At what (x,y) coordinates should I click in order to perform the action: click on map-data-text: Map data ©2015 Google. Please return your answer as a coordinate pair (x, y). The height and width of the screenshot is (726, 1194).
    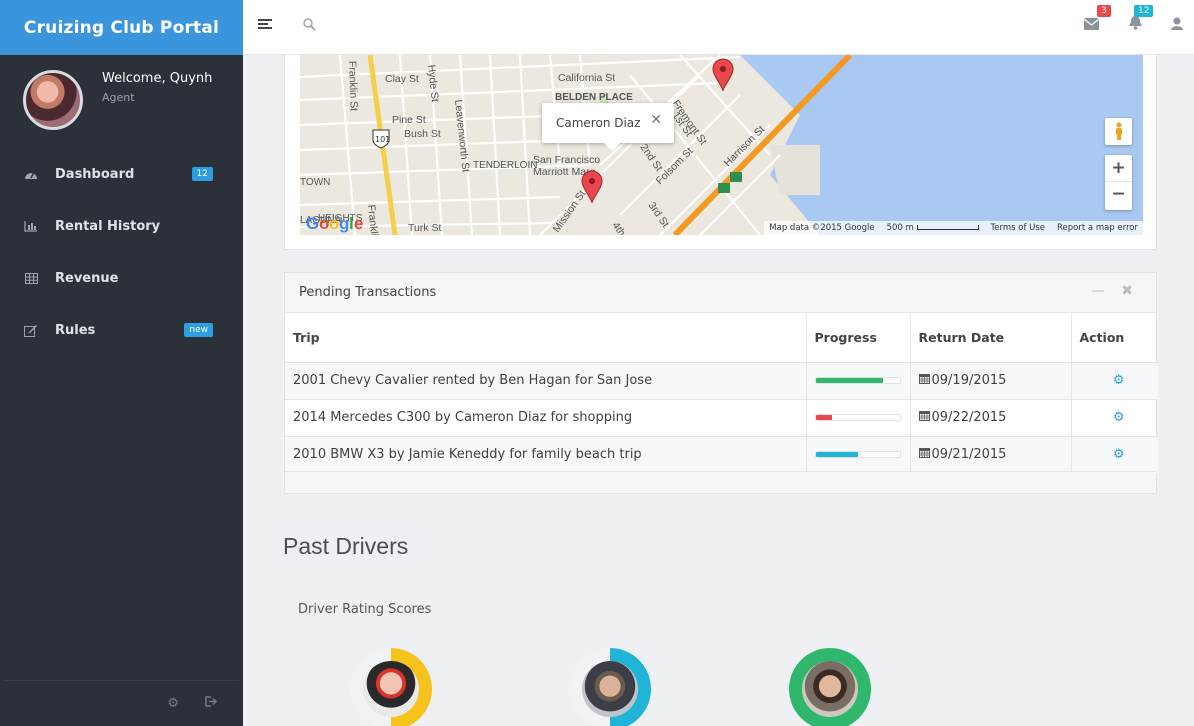
    Looking at the image, I should click on (822, 228).